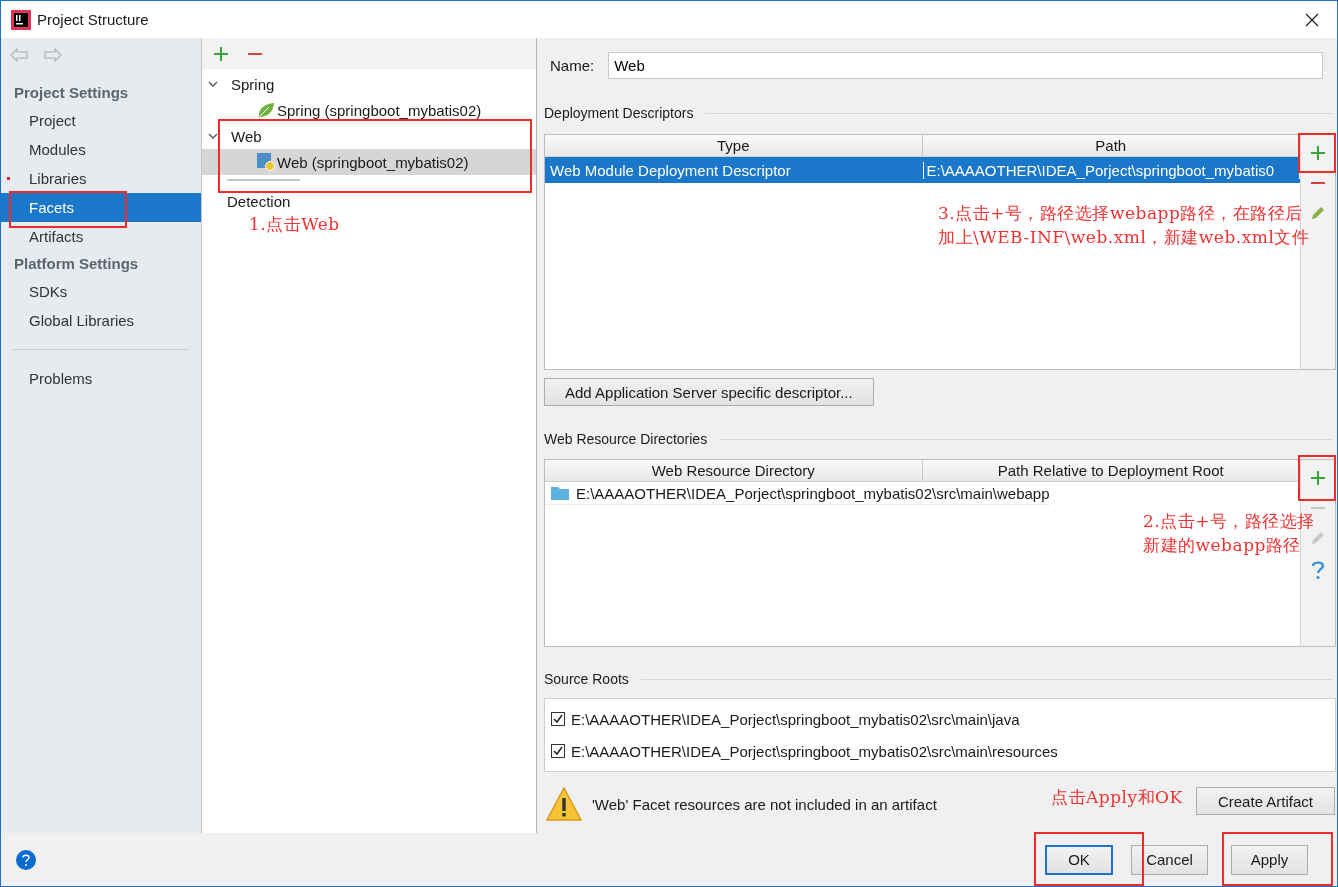 The height and width of the screenshot is (887, 1338). Describe the element at coordinates (1124, 225) in the screenshot. I see `annotation-note: 3.点击+号，路径选择webapp路径，在路径后 加上\WEB-INF\web.xml，新建web.xml文件` at that location.